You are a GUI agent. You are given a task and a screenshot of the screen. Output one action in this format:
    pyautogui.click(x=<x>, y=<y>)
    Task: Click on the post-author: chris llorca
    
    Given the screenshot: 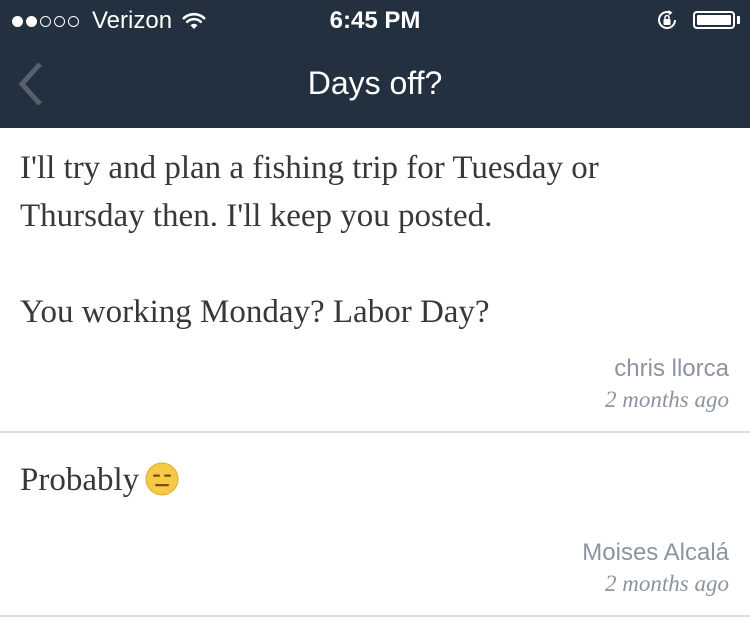 What is the action you would take?
    pyautogui.click(x=671, y=369)
    